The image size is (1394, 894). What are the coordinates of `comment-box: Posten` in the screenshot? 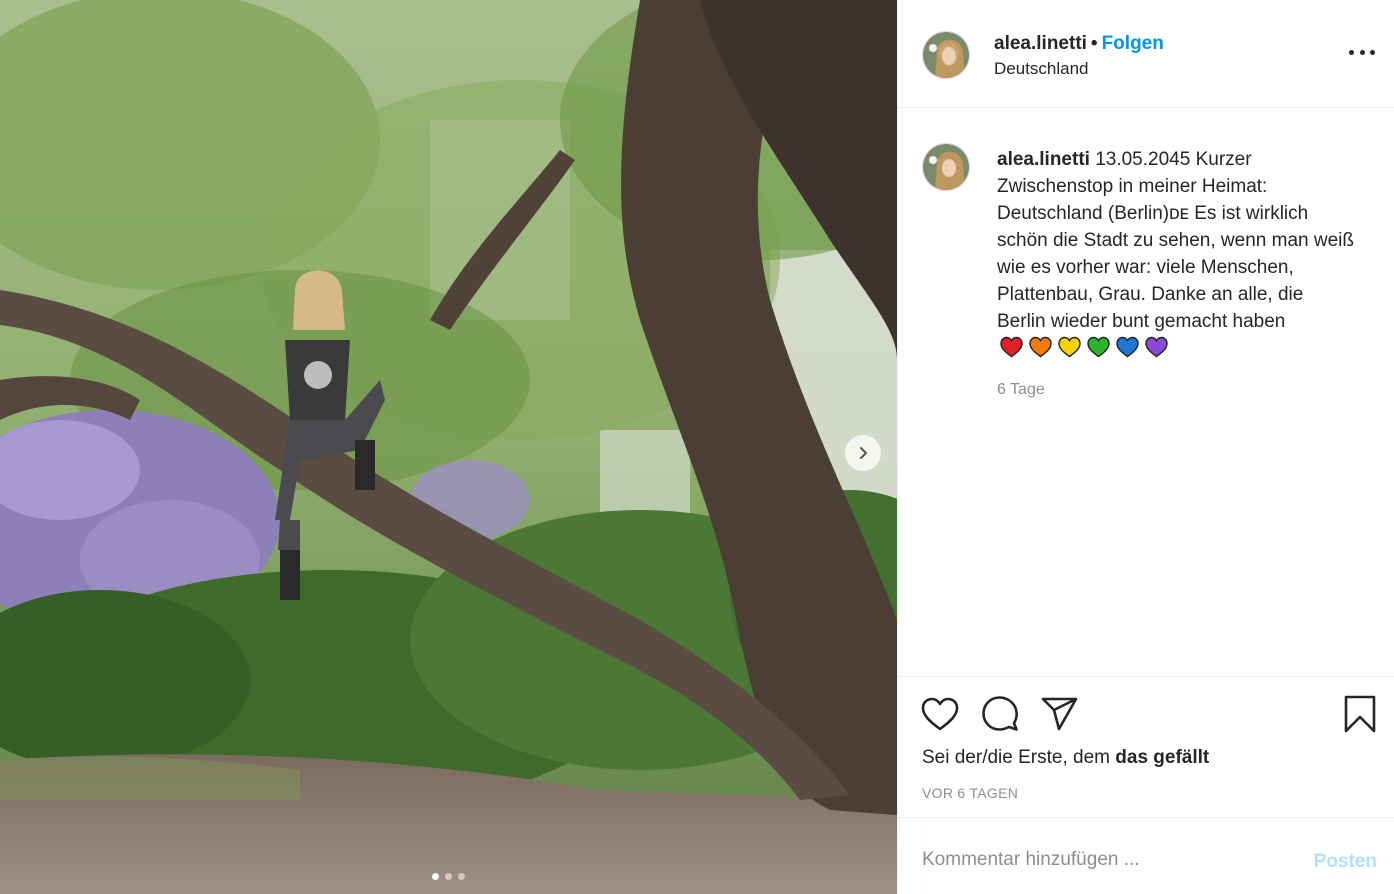 It's located at (1146, 855).